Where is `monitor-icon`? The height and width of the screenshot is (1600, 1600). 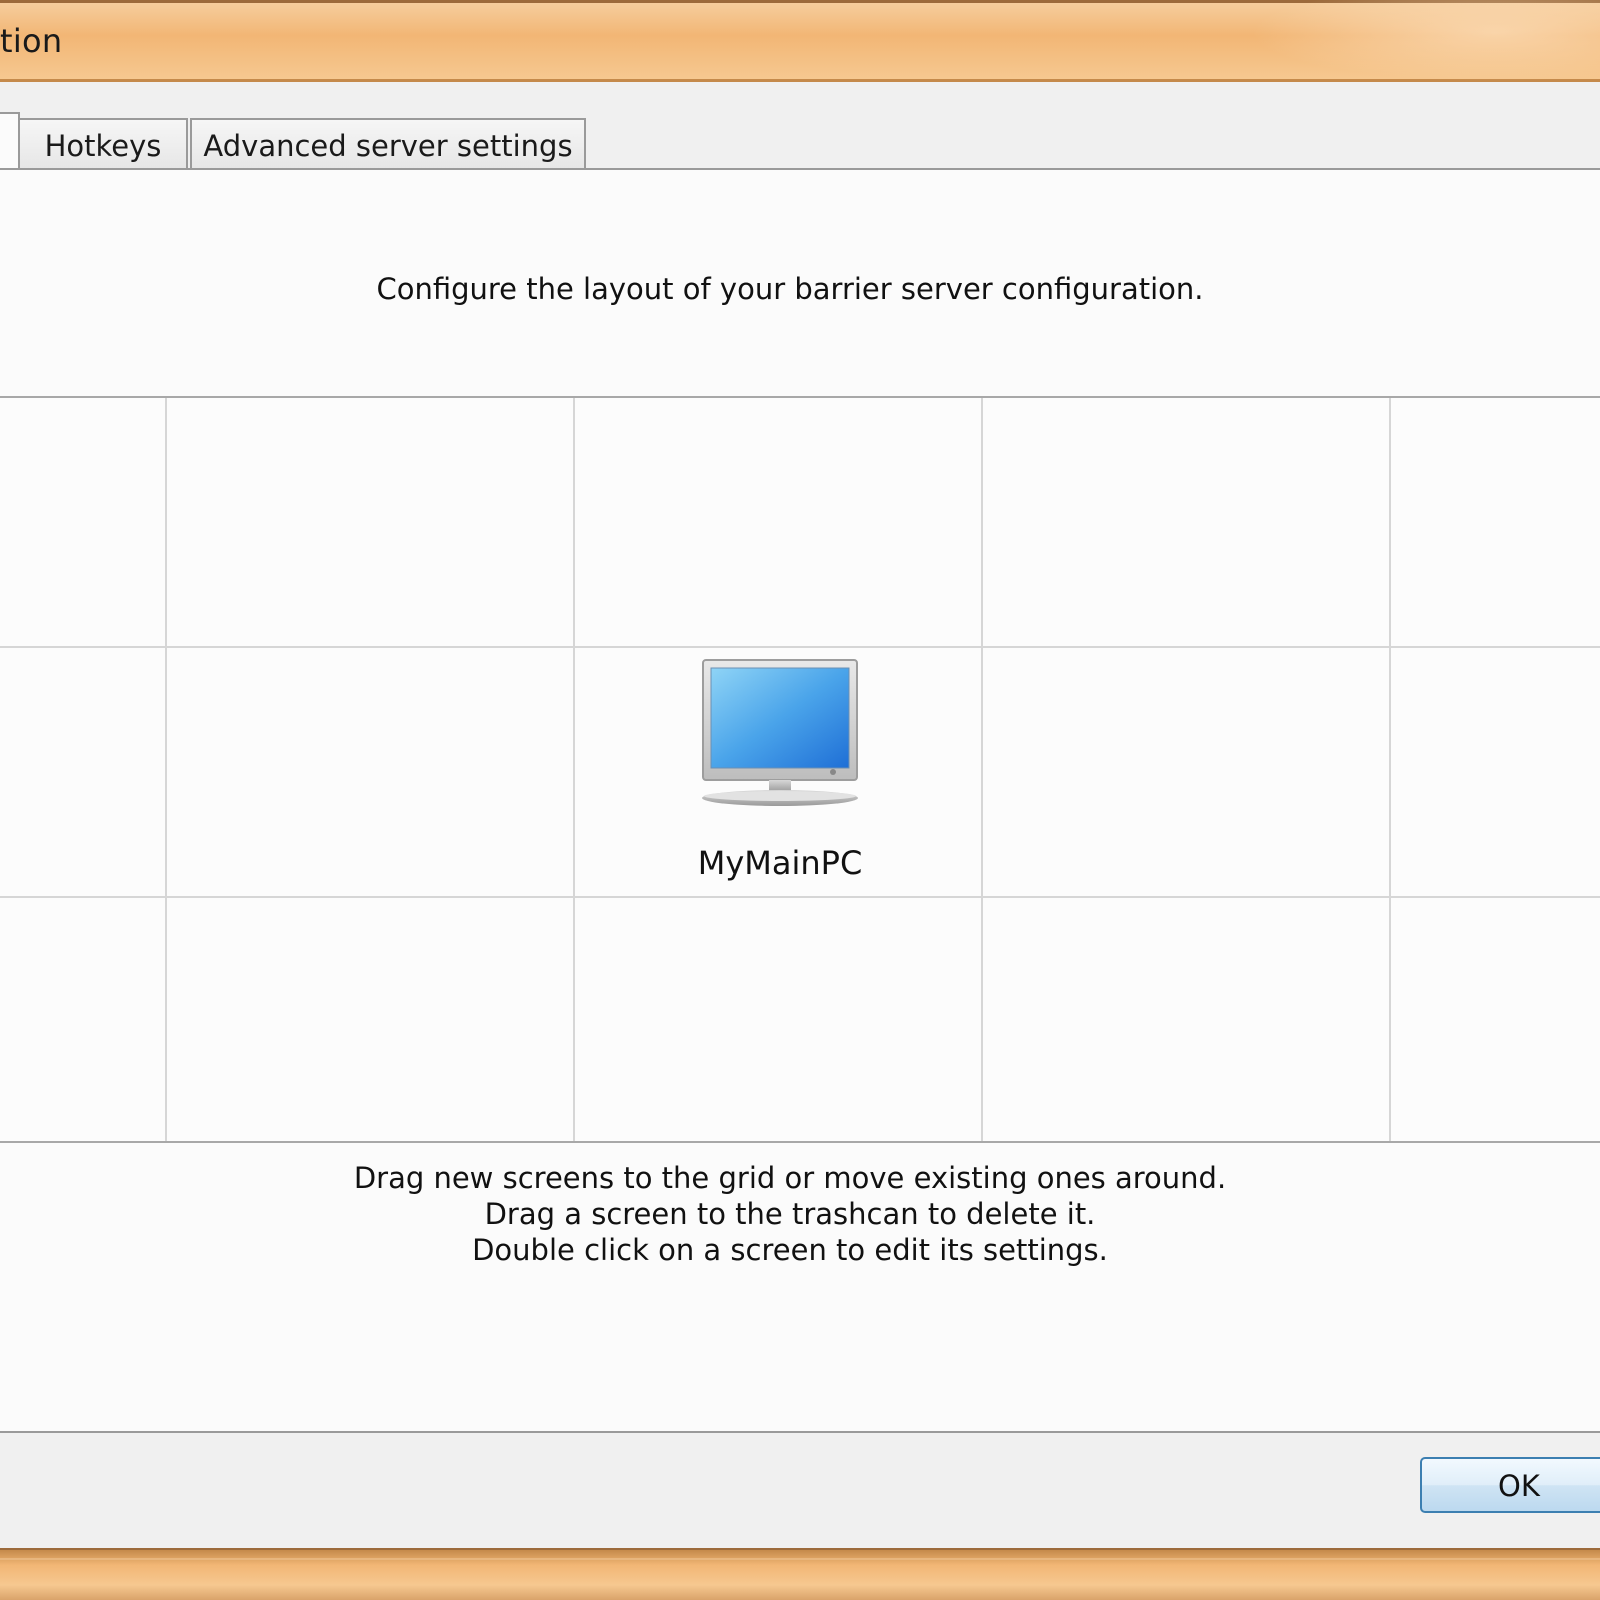
monitor-icon is located at coordinates (780, 732).